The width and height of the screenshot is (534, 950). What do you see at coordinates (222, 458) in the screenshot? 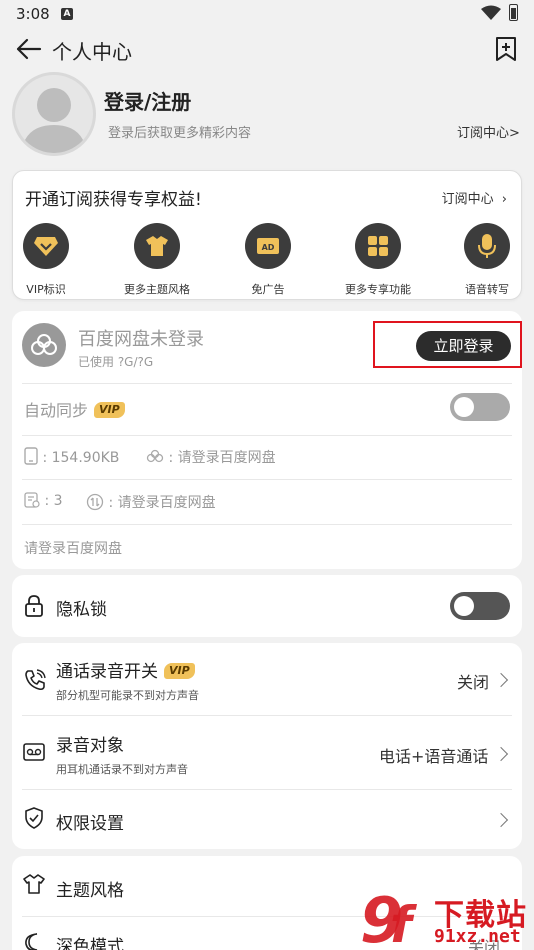
I see `cloud-size-value: : 请登录百度网盘` at bounding box center [222, 458].